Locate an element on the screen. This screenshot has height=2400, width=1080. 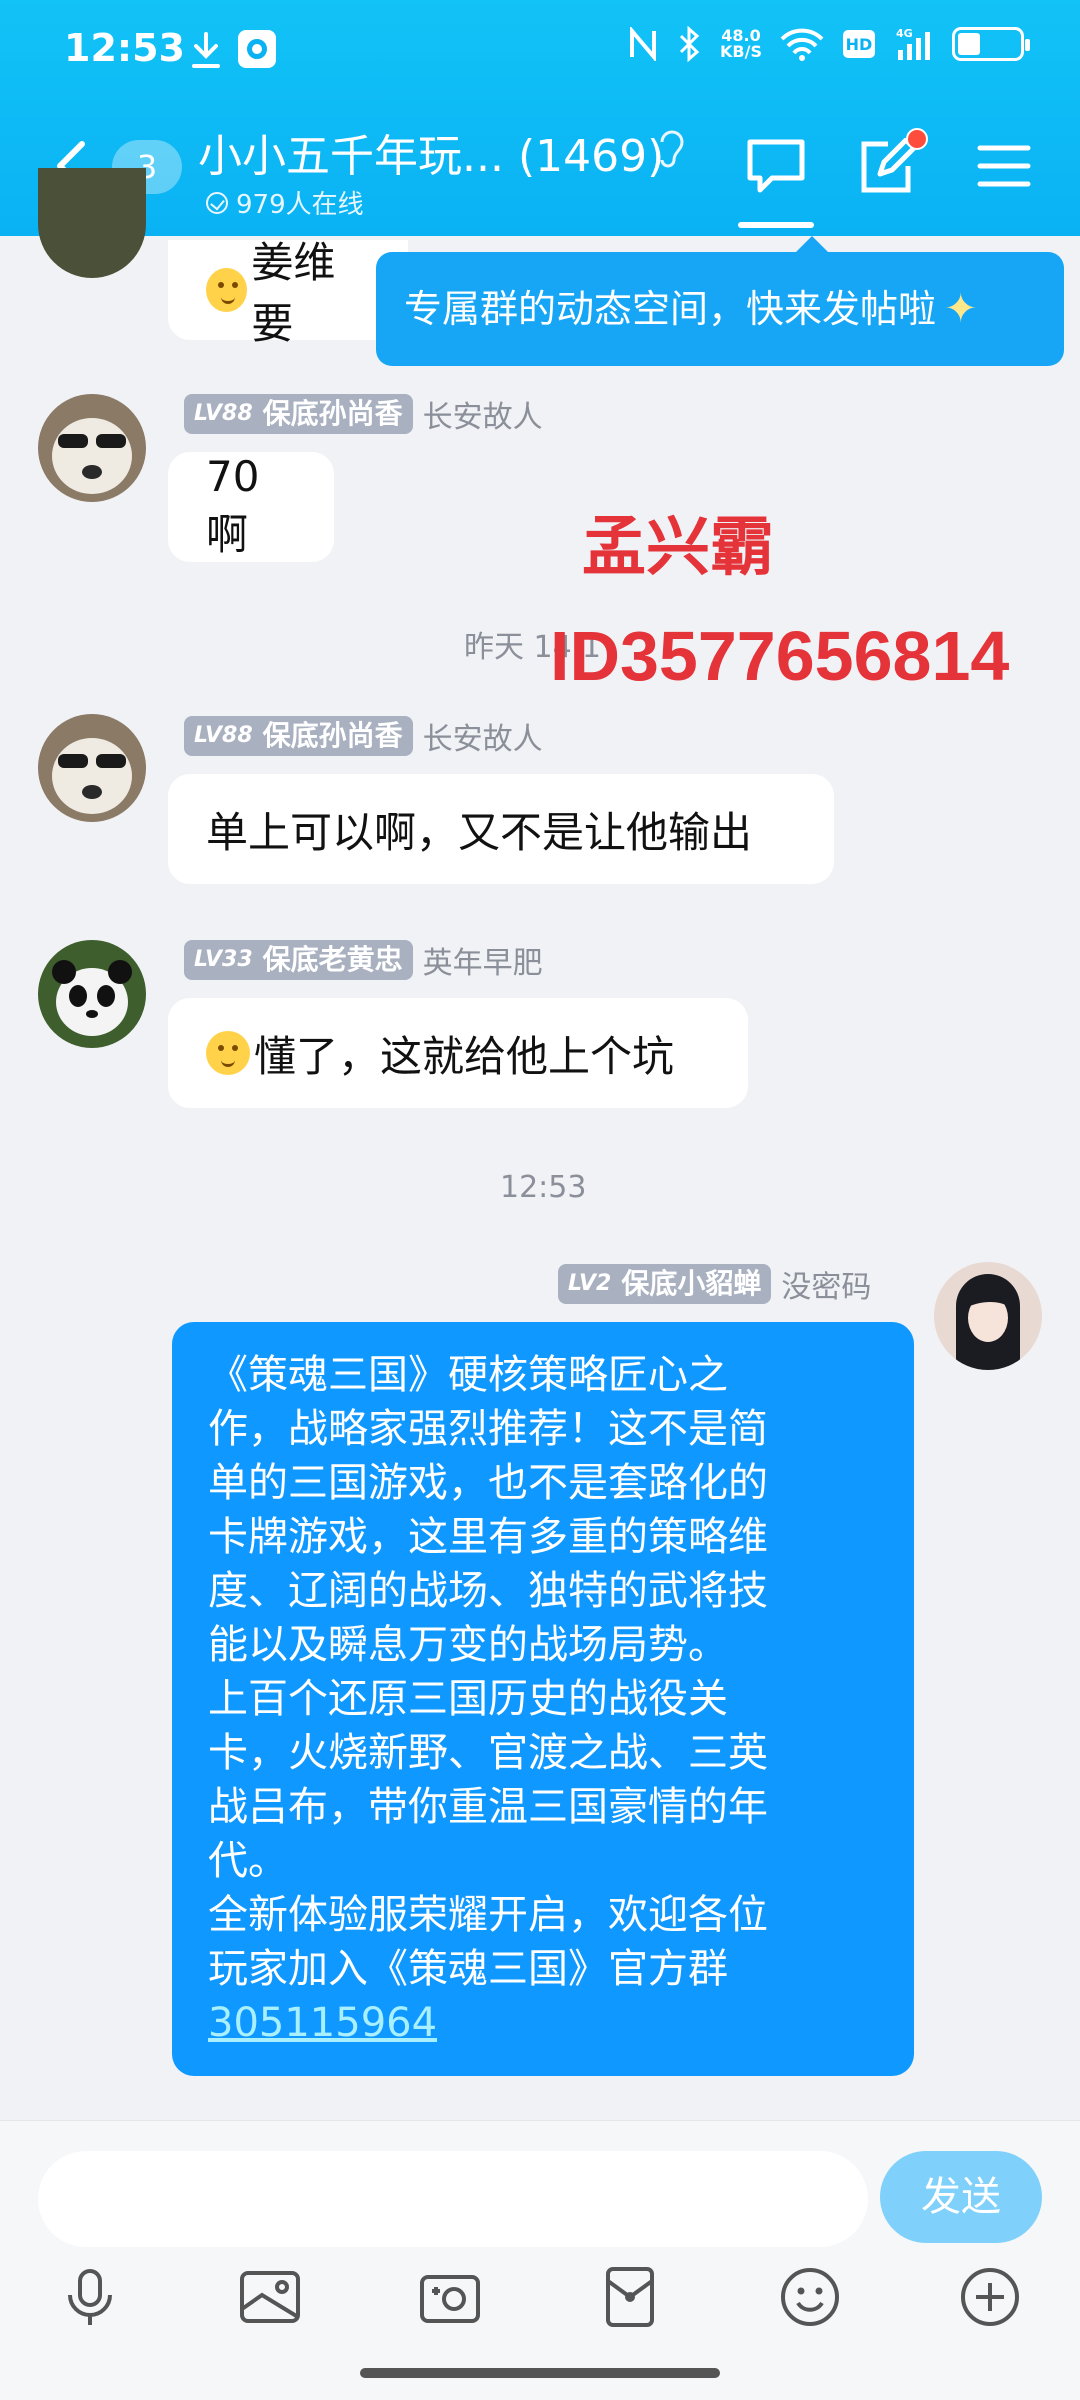
chat-bubble-icon is located at coordinates (776, 166).